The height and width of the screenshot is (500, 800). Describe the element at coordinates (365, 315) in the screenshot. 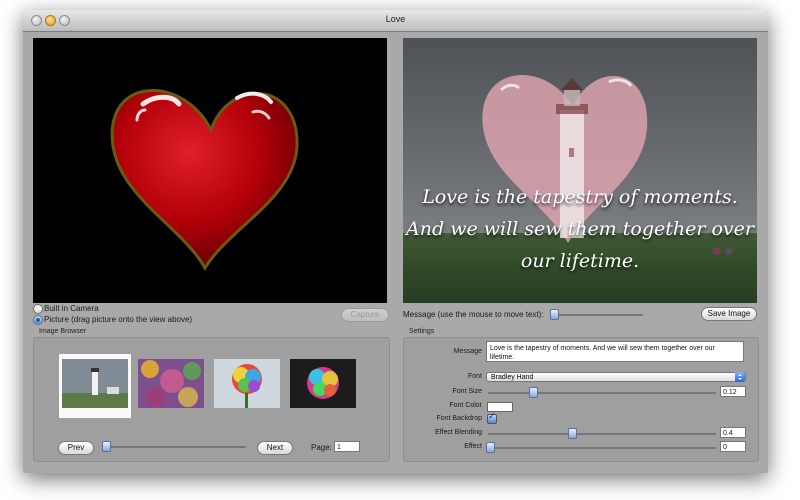

I see `capture-button: Capture` at that location.